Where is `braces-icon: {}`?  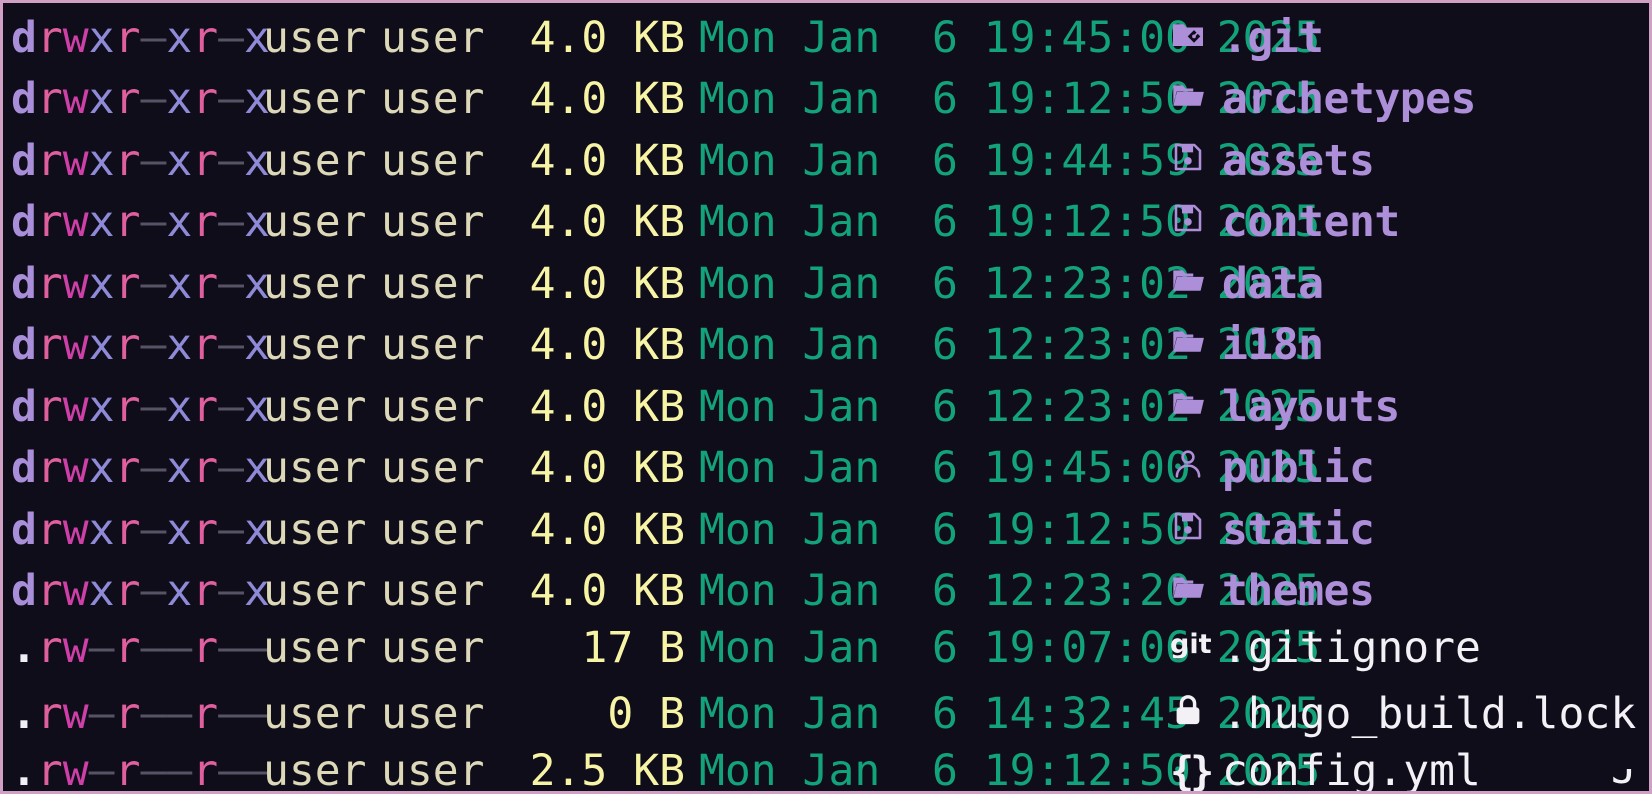 braces-icon: {} is located at coordinates (1196, 766).